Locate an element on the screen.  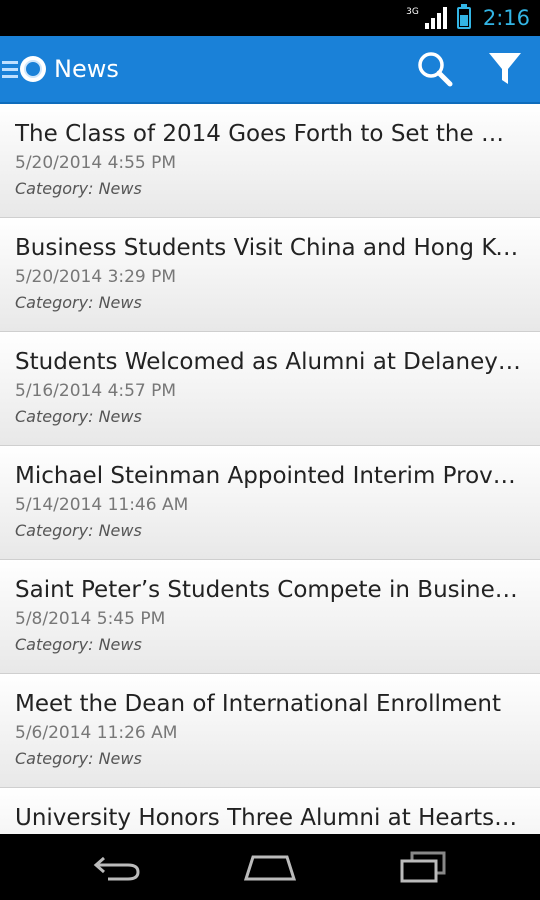
news-date: 5/8/2014 5:45 PM is located at coordinates (90, 619).